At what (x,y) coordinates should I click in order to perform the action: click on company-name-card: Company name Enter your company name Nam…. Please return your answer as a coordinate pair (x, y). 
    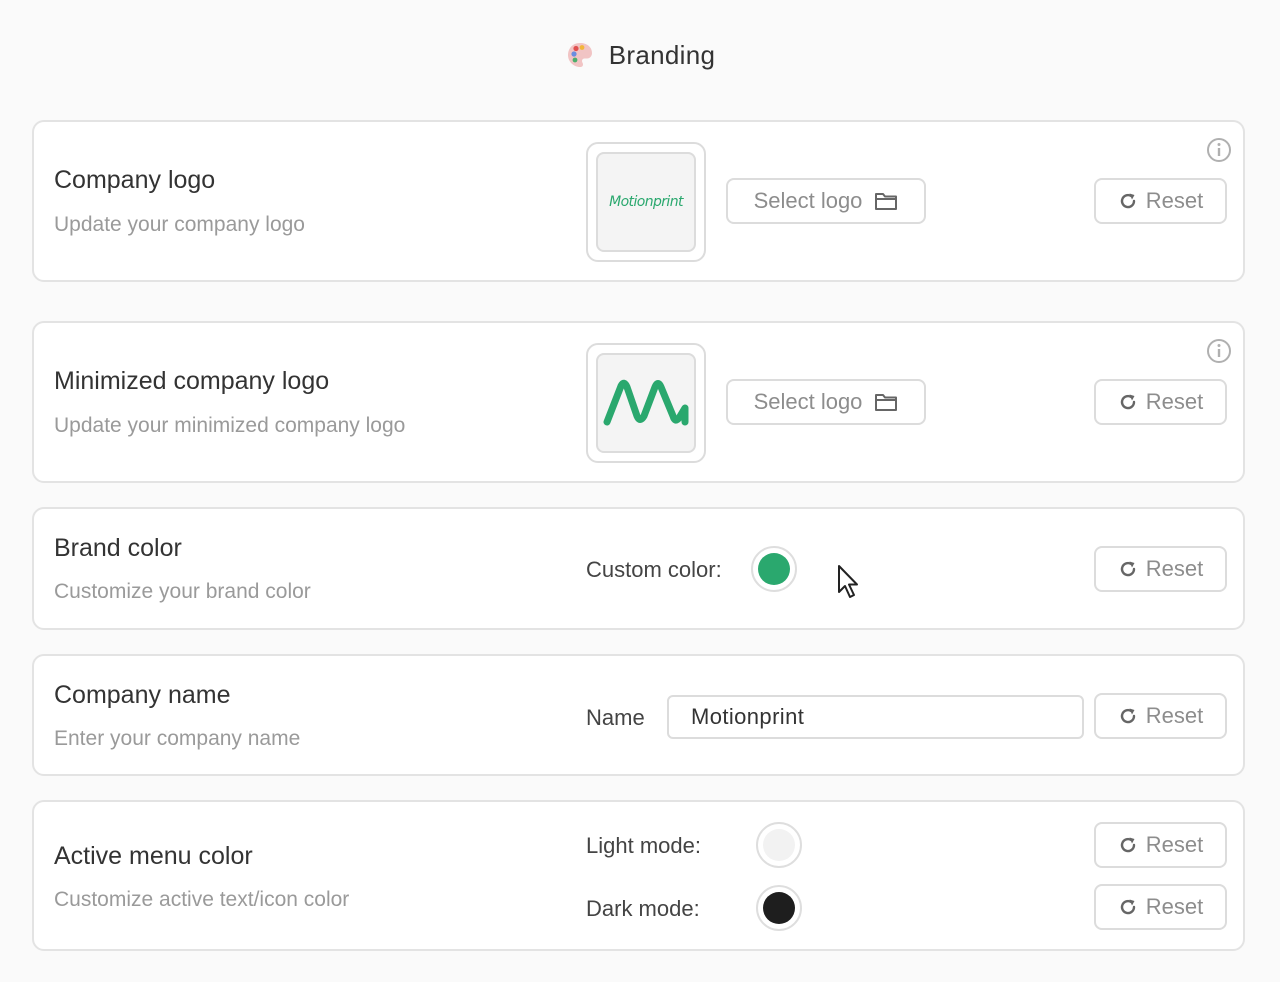
    Looking at the image, I should click on (638, 715).